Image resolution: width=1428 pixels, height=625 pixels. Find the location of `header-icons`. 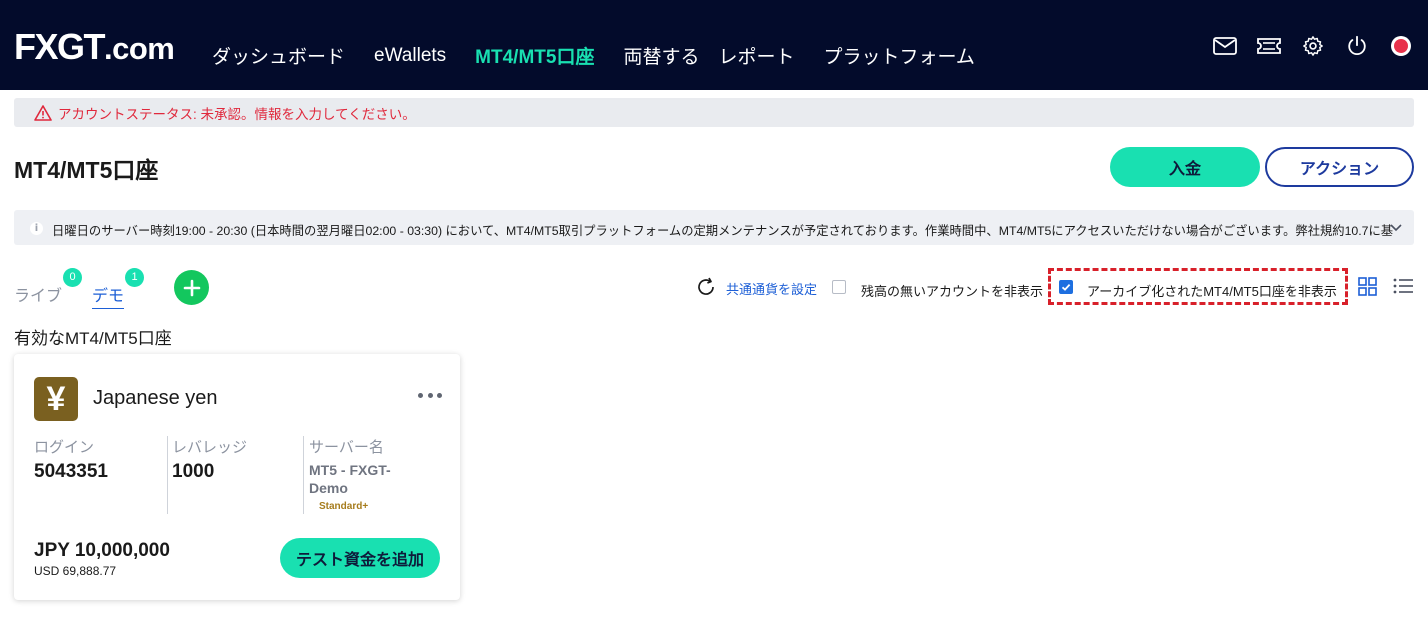

header-icons is located at coordinates (1304, 46).